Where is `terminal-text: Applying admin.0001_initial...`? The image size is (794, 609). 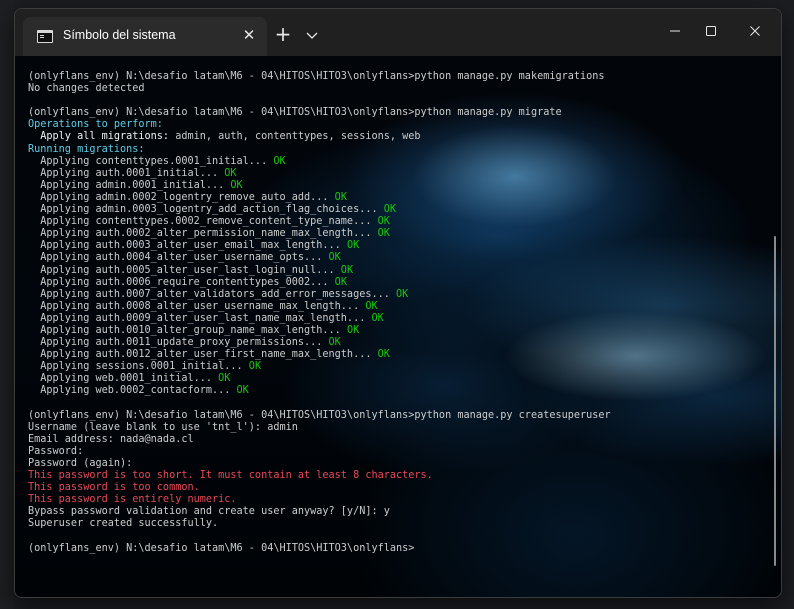 terminal-text: Applying admin.0001_initial... is located at coordinates (126, 185).